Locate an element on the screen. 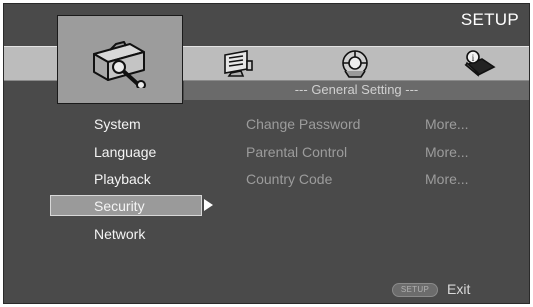 This screenshot has height=307, width=533. menu-item-language: Language is located at coordinates (125, 152).